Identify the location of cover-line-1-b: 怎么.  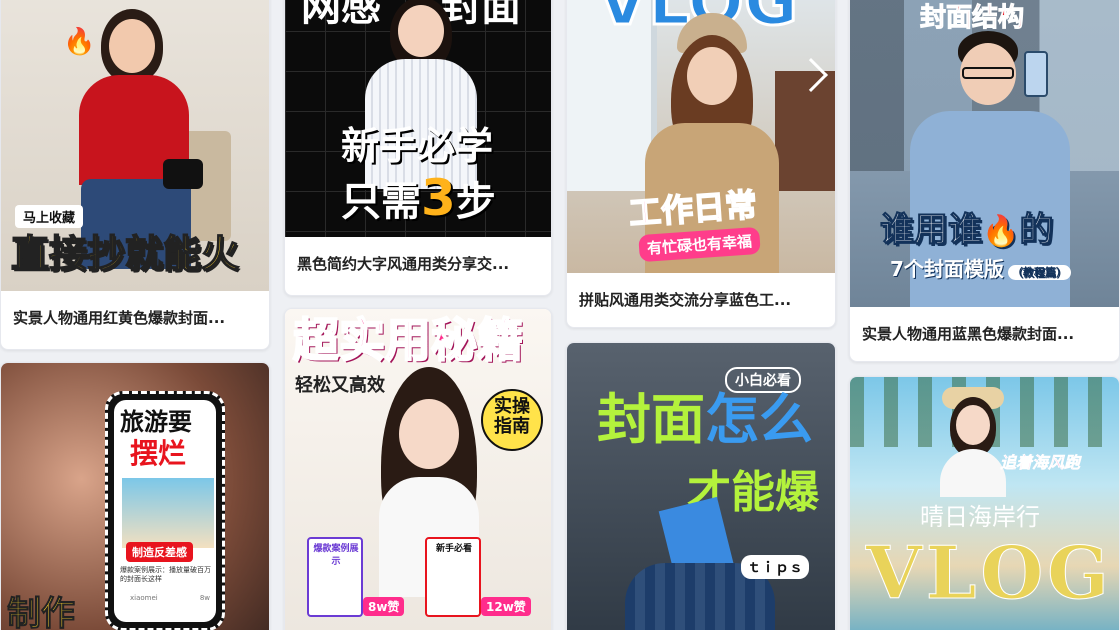
(759, 419).